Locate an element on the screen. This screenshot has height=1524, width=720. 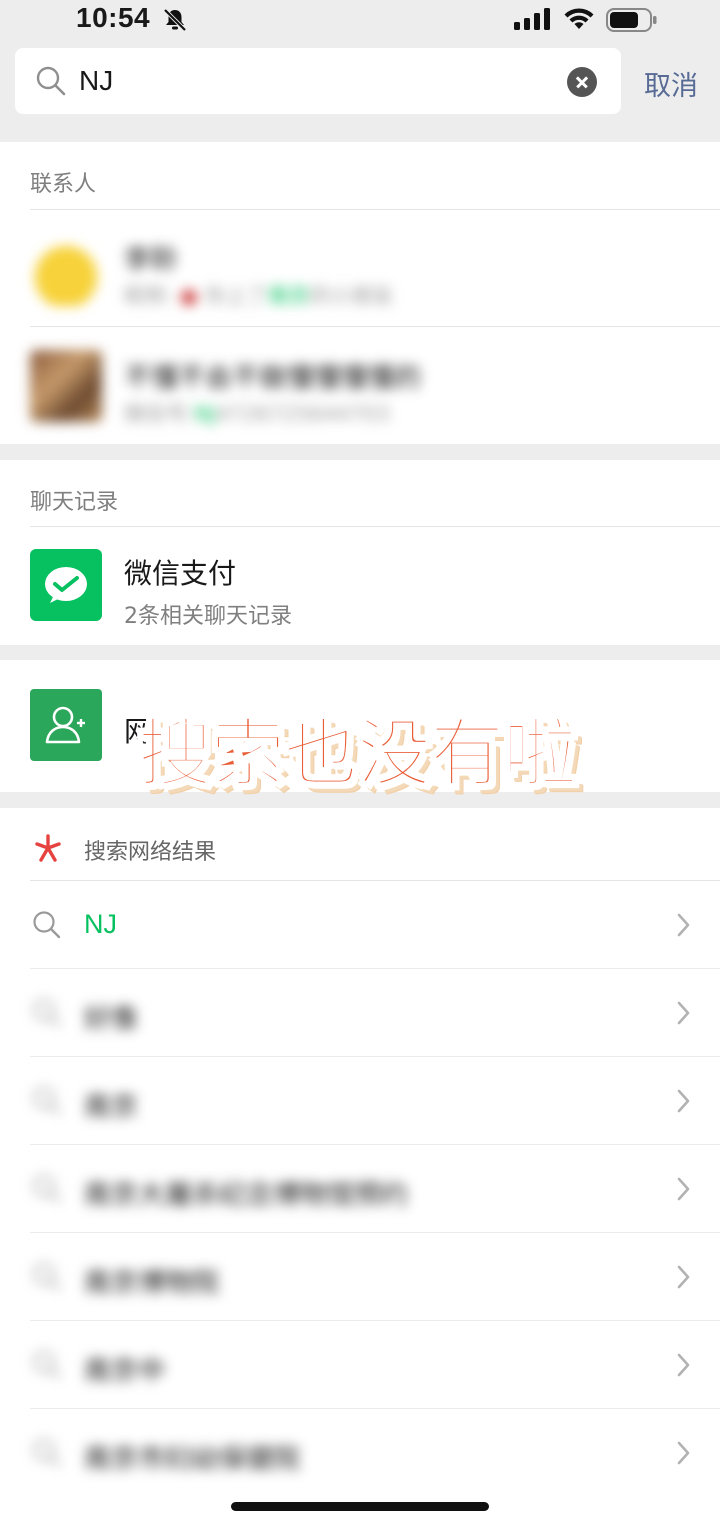
web-result-text: 南京 is located at coordinates (111, 1107).